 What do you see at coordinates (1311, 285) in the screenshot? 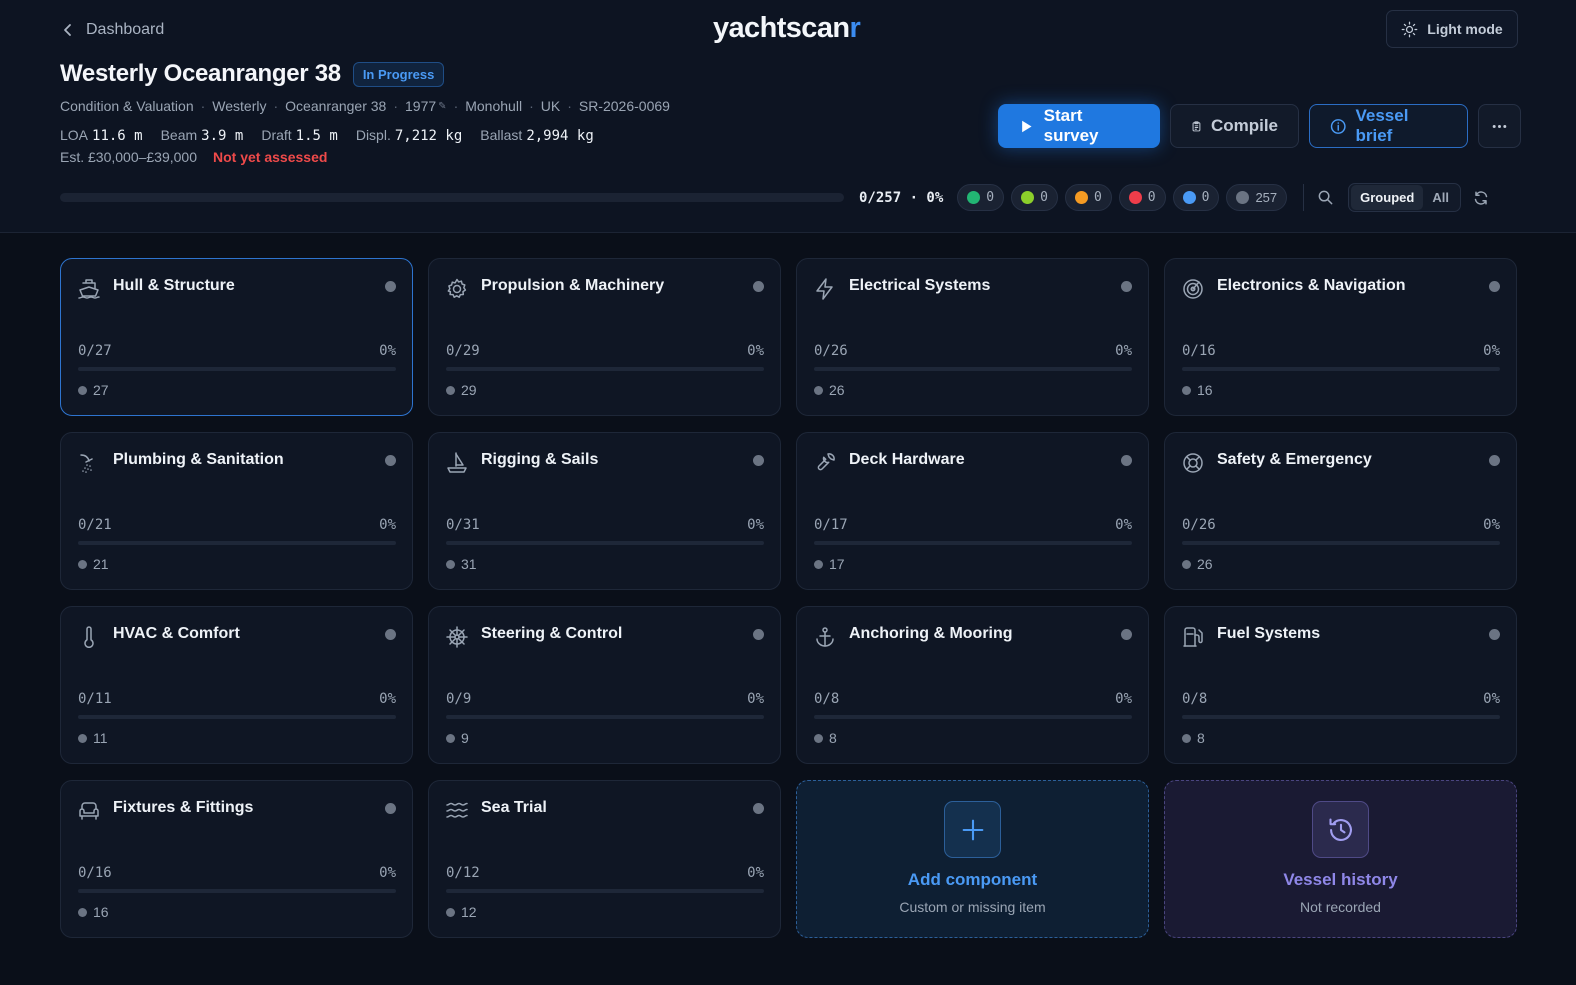
I see `component-title: Electronics & Navigation` at bounding box center [1311, 285].